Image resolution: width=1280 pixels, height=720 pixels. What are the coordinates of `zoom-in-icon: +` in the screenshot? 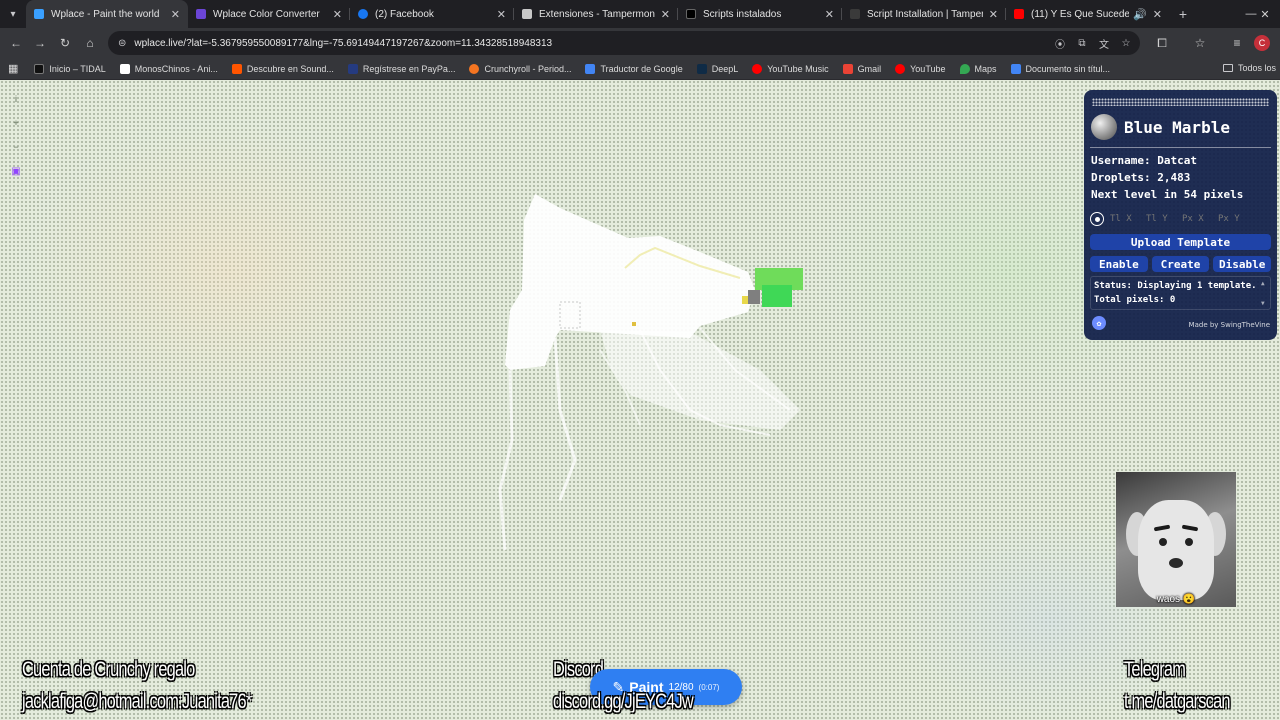 It's located at (16, 123).